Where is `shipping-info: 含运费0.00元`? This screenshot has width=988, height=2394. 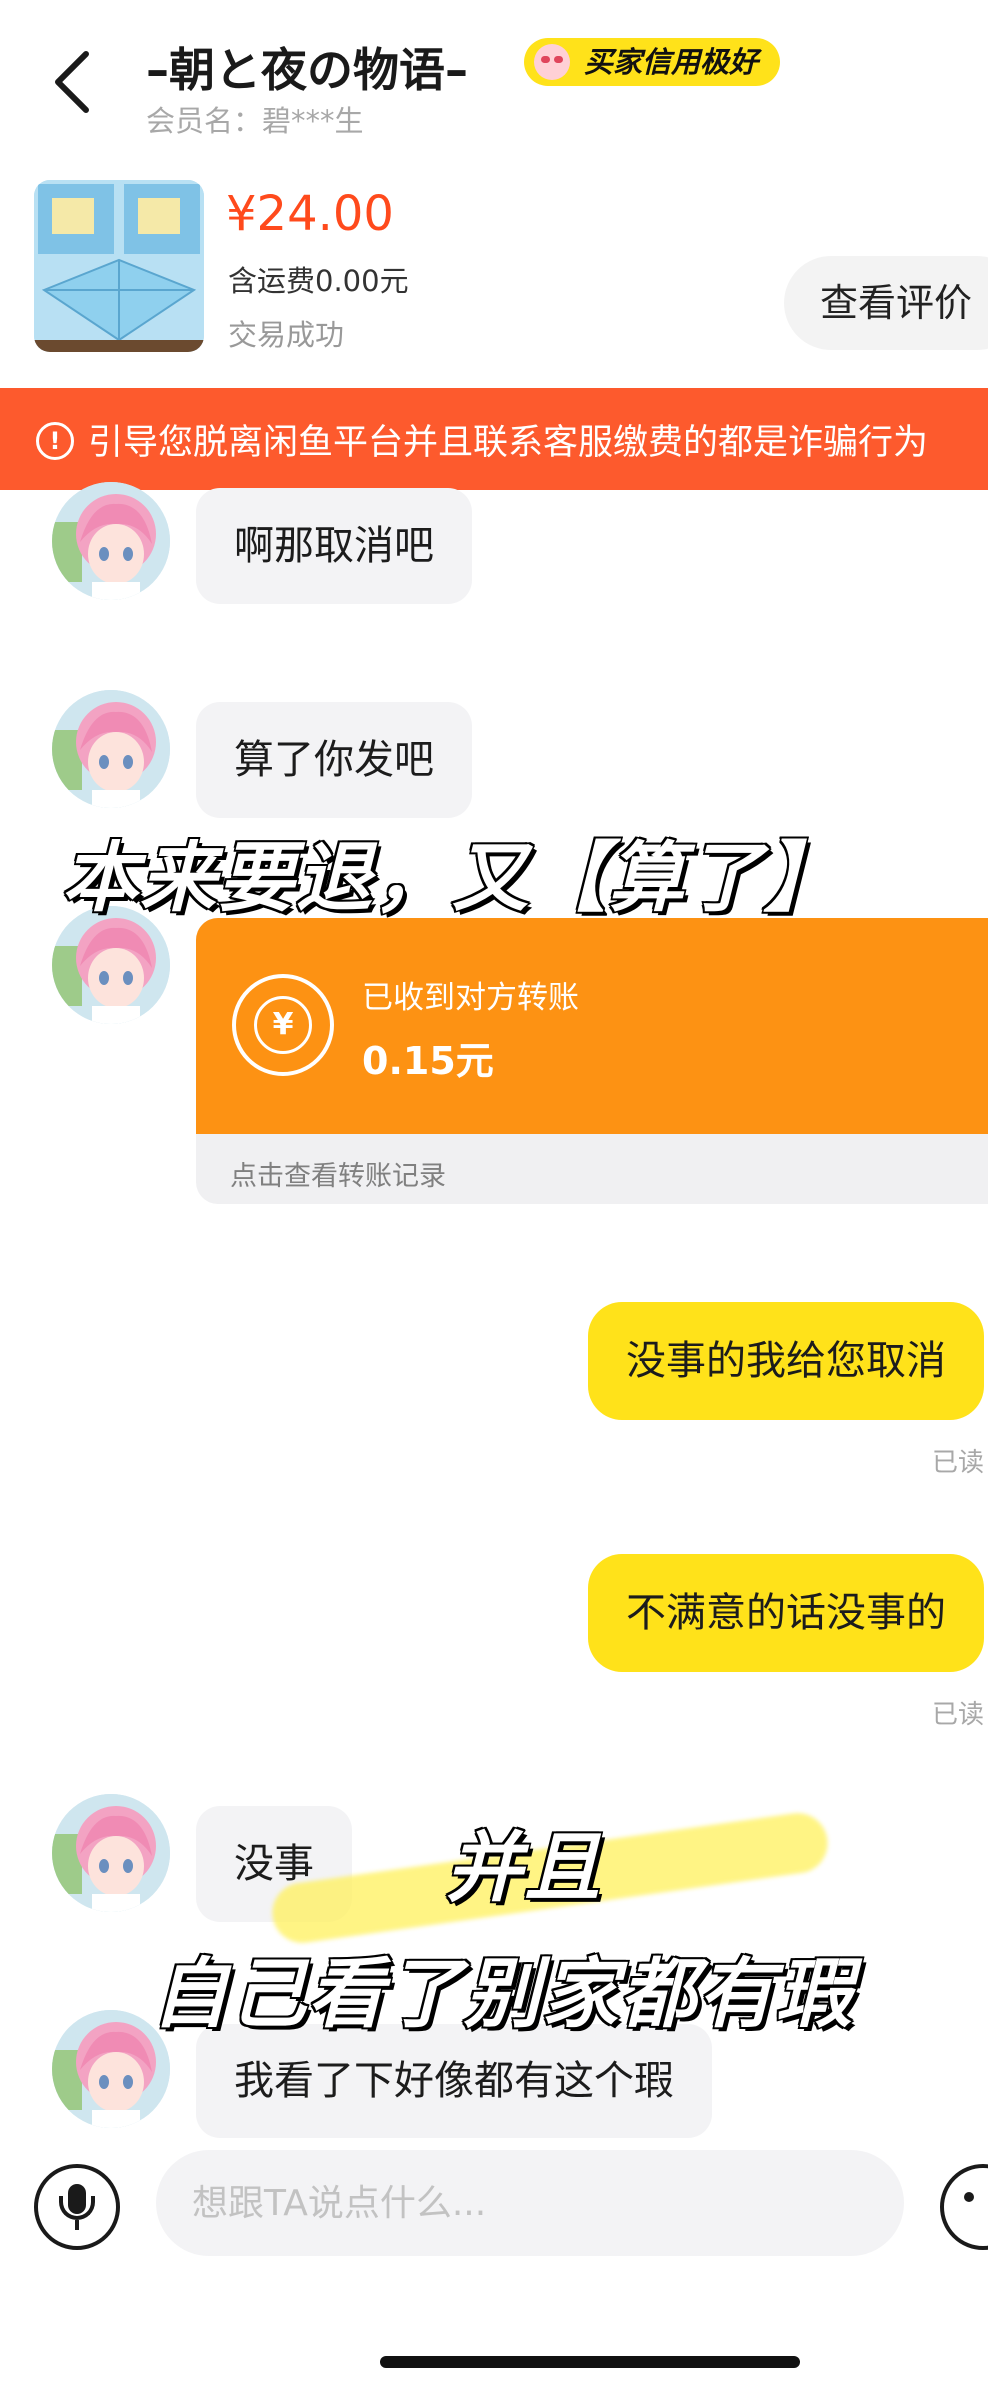
shipping-info: 含运费0.00元 is located at coordinates (318, 281).